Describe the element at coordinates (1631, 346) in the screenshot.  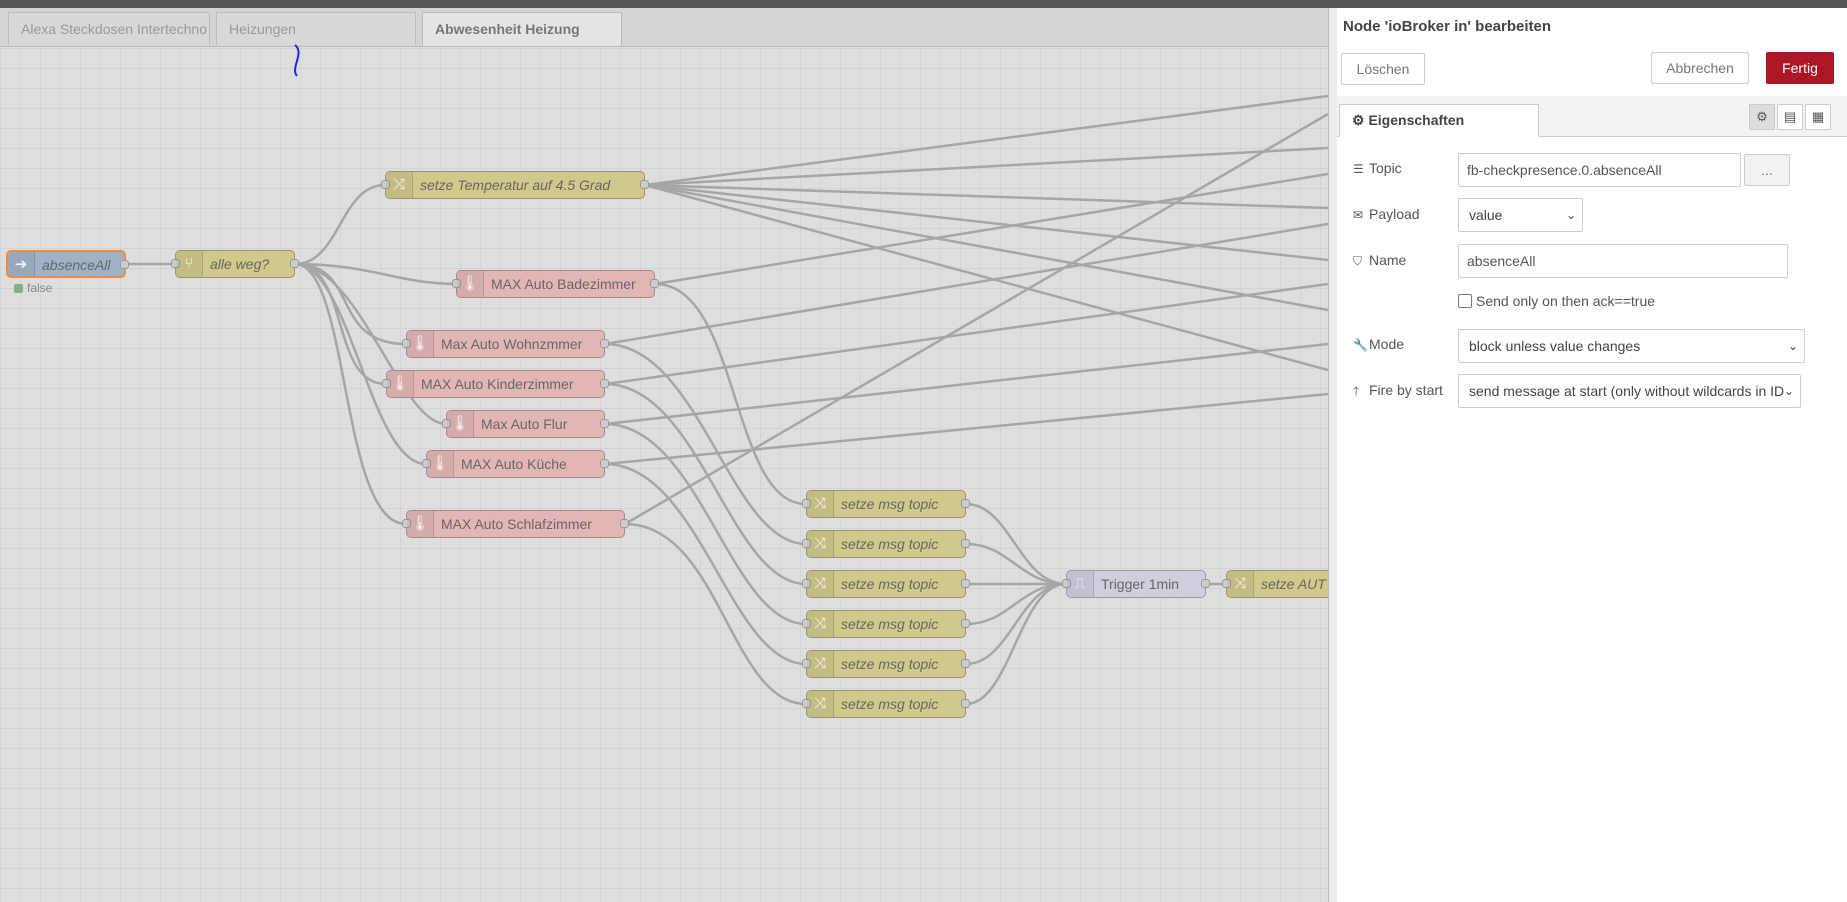
I see `mode-select: block unless value changes ⌄` at that location.